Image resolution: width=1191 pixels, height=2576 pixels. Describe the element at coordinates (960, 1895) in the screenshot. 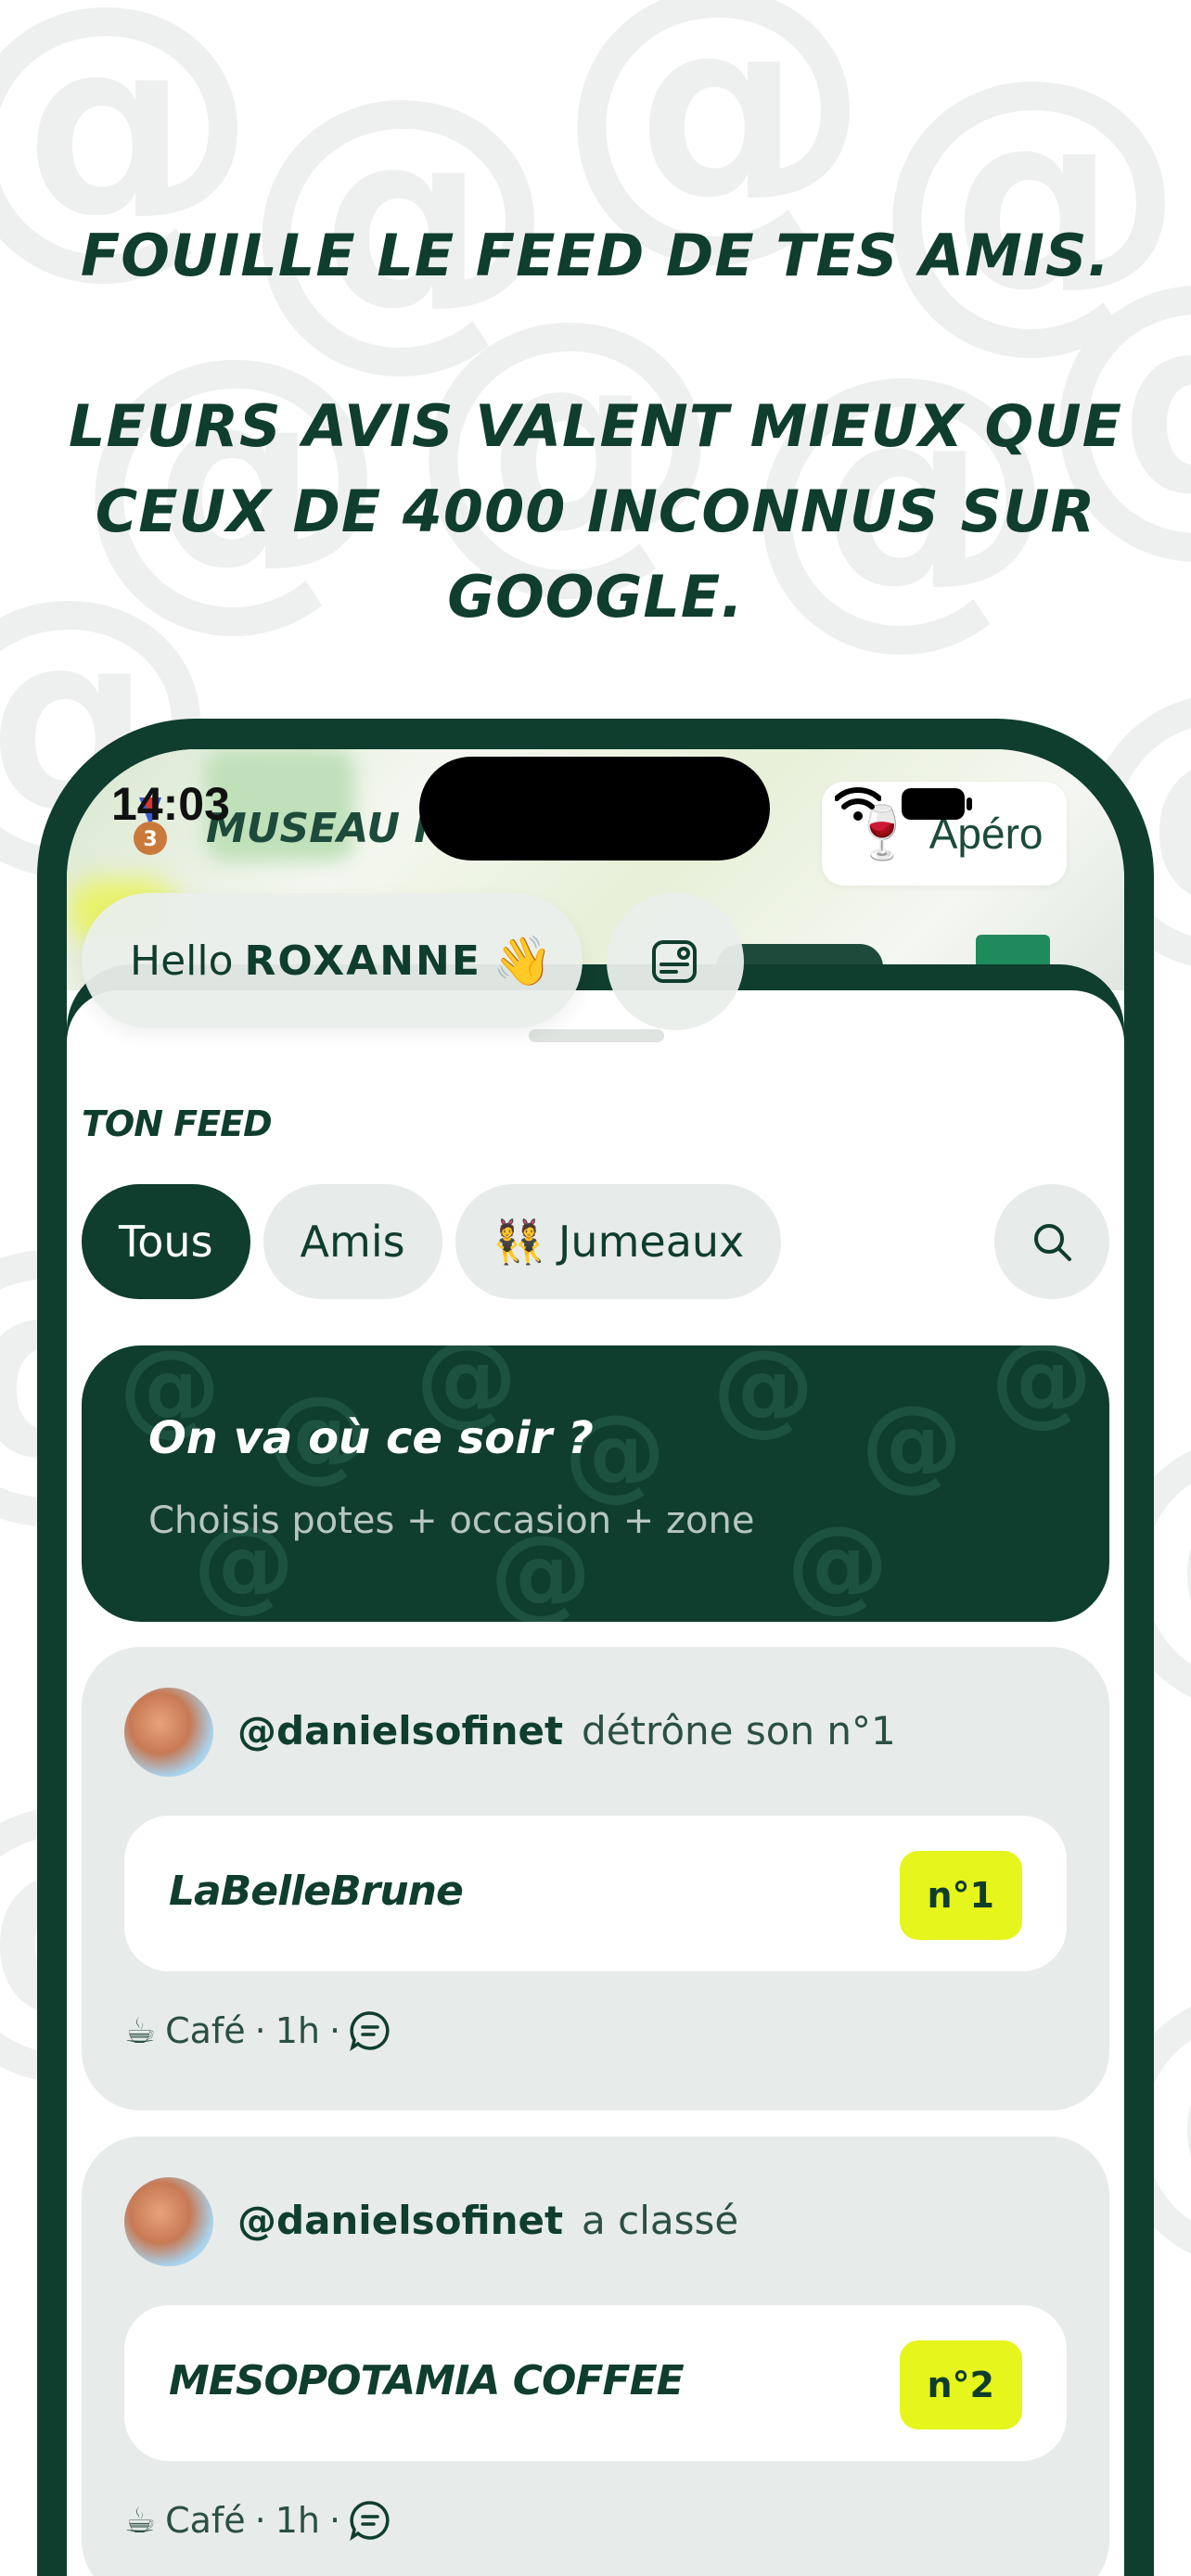

I see `rank-badge: n°1` at that location.